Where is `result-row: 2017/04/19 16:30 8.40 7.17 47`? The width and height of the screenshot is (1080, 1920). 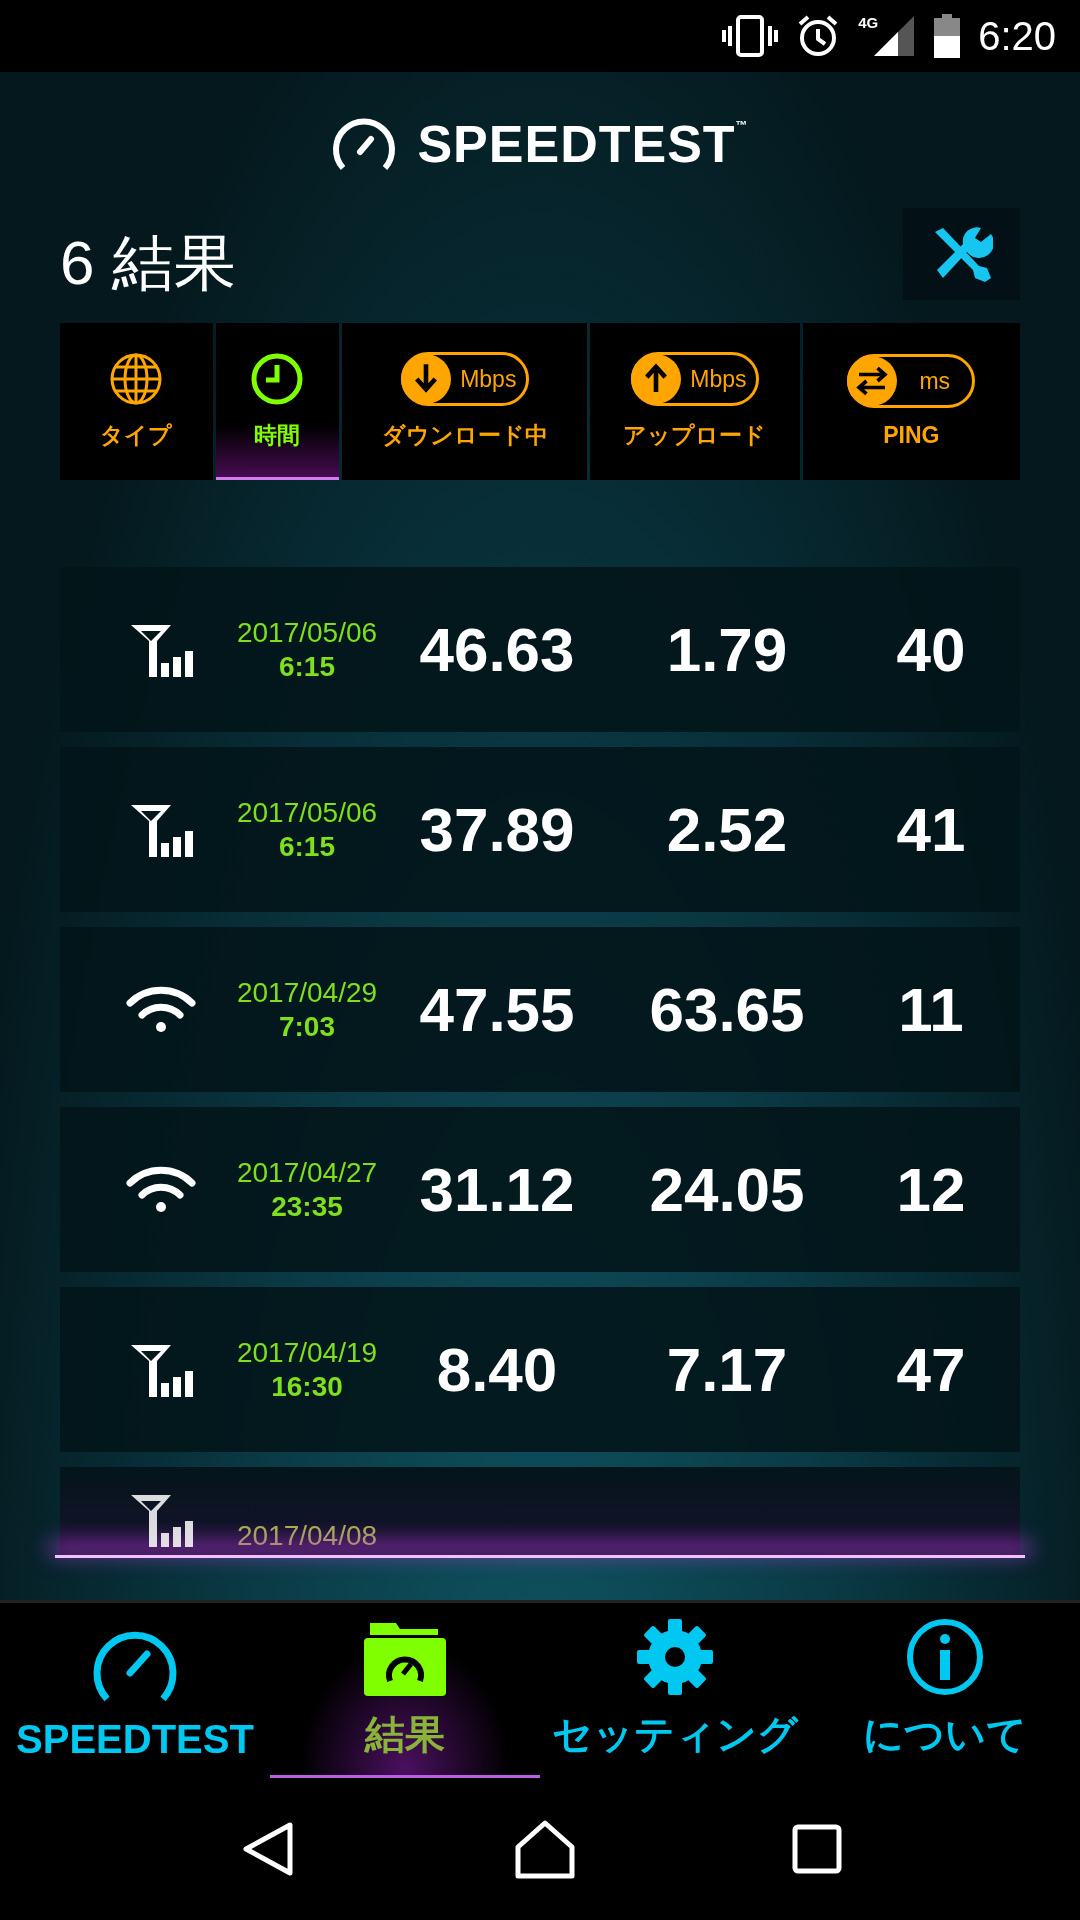 result-row: 2017/04/19 16:30 8.40 7.17 47 is located at coordinates (540, 1369).